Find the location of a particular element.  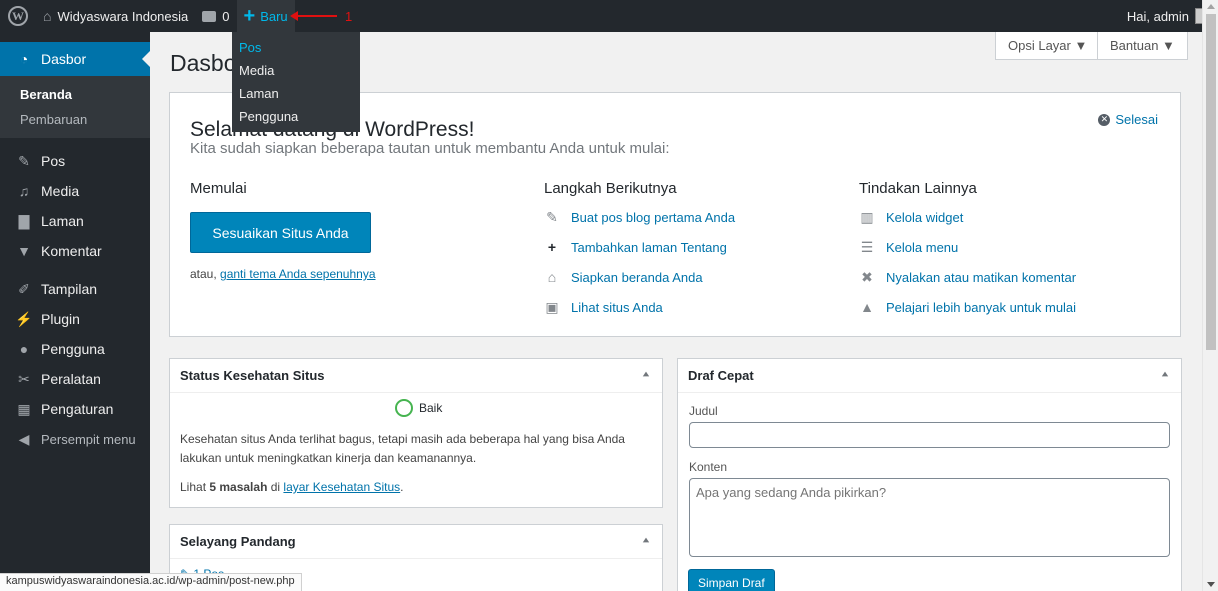

page-scrollbar is located at coordinates (1210, 295).